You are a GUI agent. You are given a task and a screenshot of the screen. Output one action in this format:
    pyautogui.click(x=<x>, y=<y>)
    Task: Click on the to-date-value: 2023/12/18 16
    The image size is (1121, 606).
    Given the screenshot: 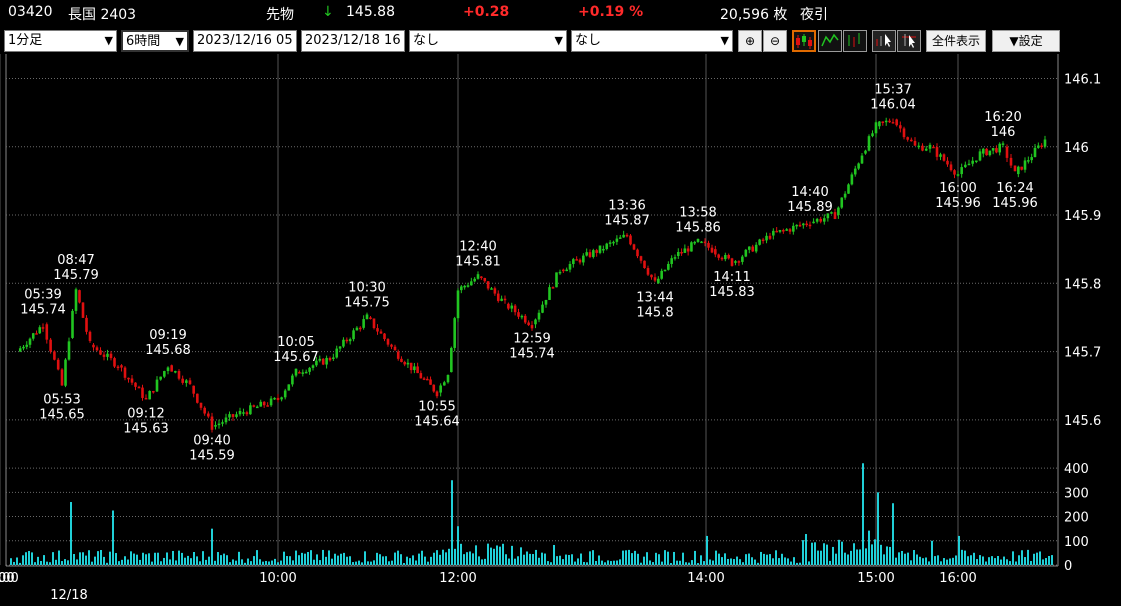 What is the action you would take?
    pyautogui.click(x=353, y=40)
    